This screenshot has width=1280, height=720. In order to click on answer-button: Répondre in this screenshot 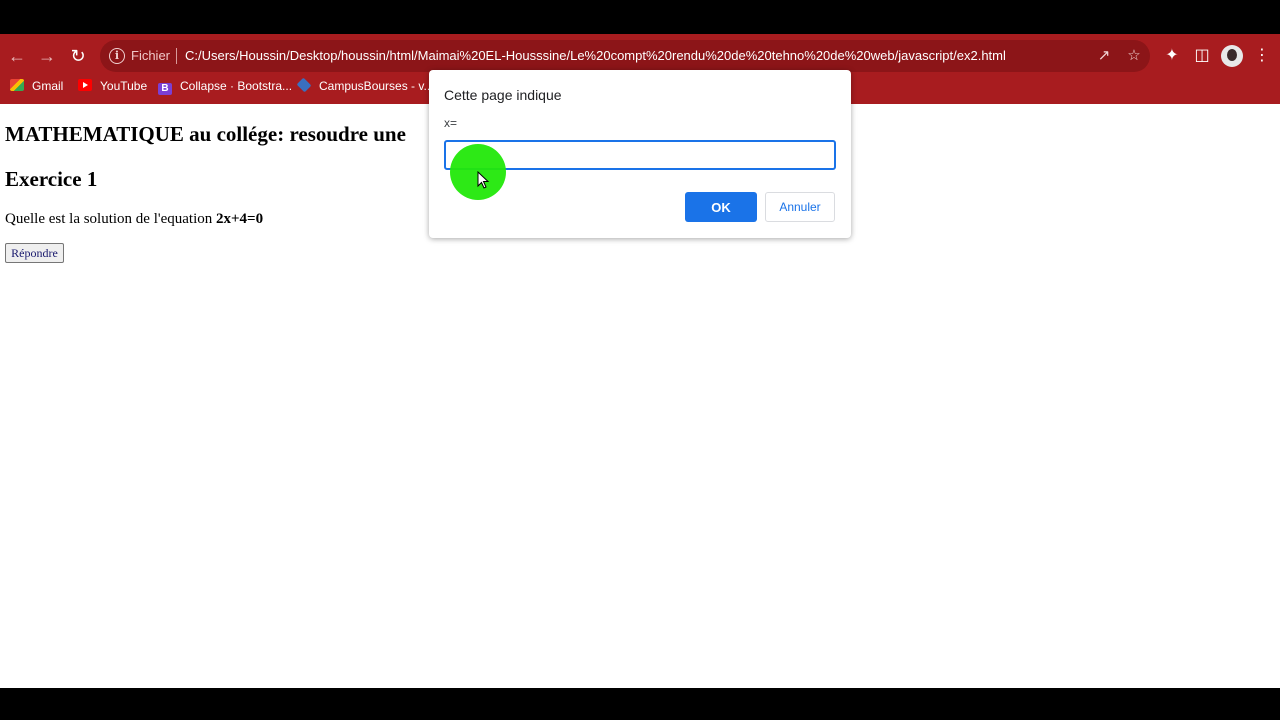, I will do `click(34, 253)`.